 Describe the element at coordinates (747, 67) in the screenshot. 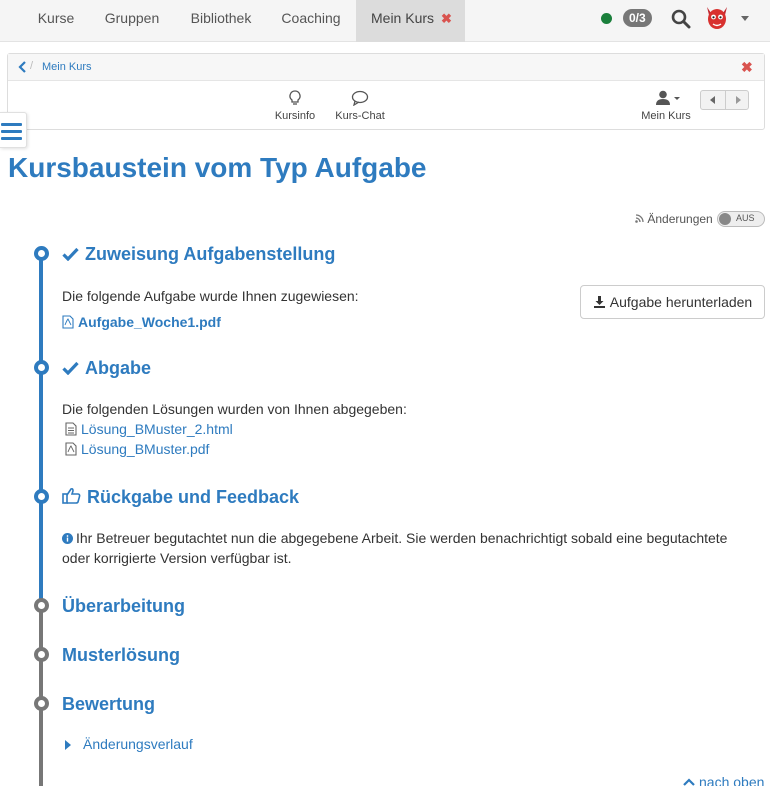

I see `close-course-icon: ✖` at that location.